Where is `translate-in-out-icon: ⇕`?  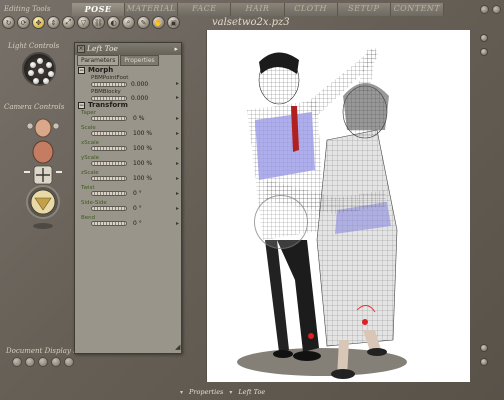 translate-in-out-icon: ⇕ is located at coordinates (53, 22).